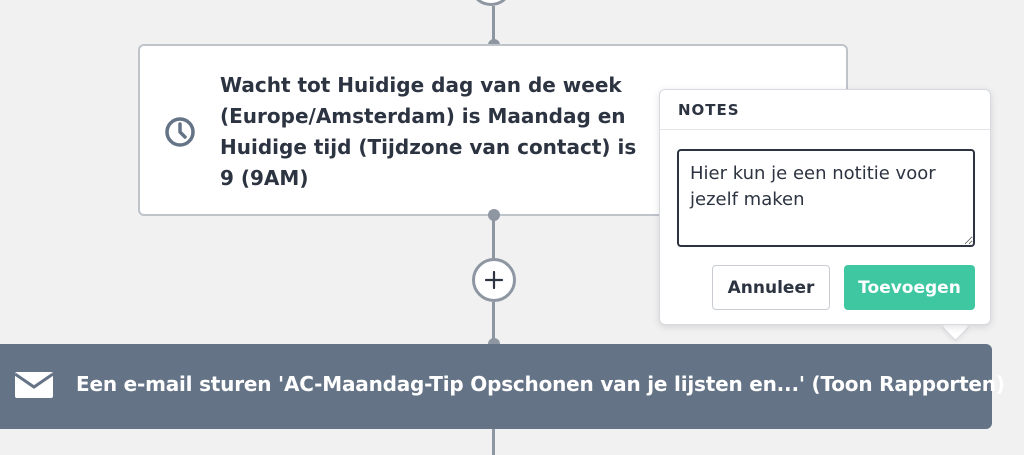  I want to click on clock-icon, so click(180, 132).